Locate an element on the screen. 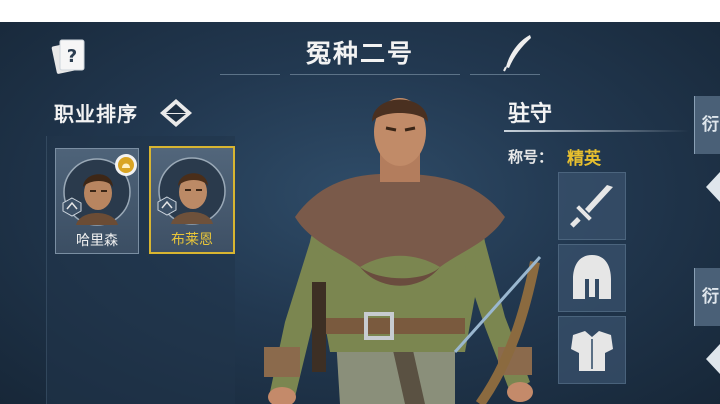 The height and width of the screenshot is (404, 720). help-book-icon: ? is located at coordinates (70, 55).